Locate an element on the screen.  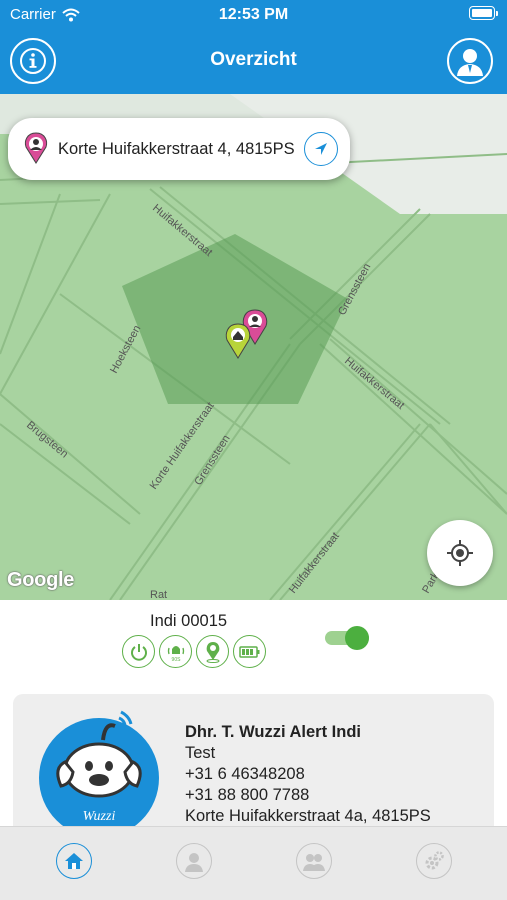
header-bar: Carrier 12:53 PM Overzicht is located at coordinates (253, 47).